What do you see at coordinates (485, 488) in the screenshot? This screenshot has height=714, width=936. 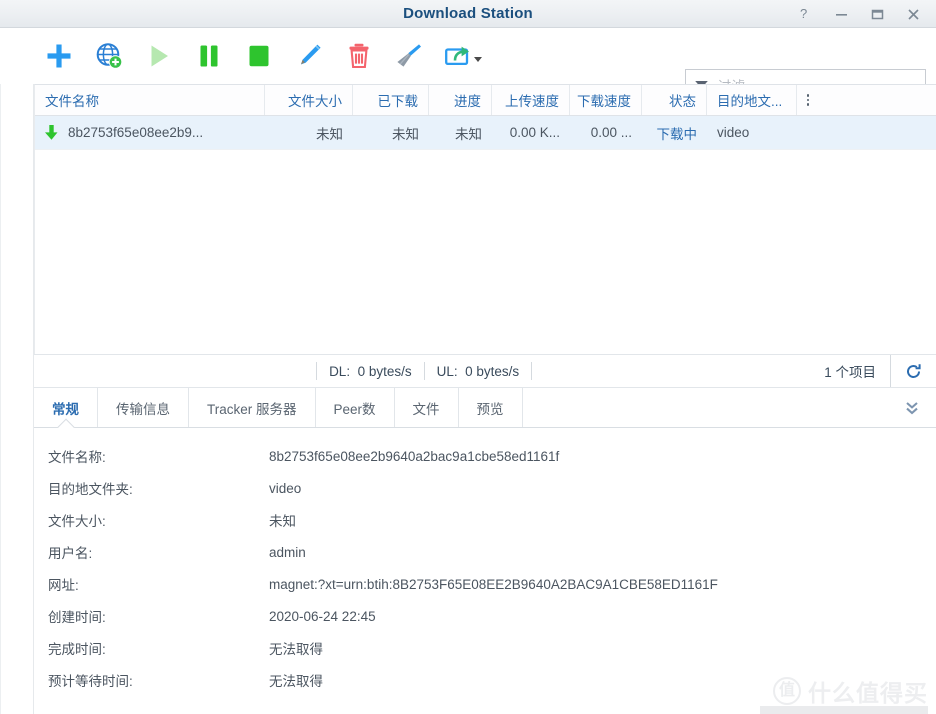 I see `detail-row: 目的地文件夹: video` at bounding box center [485, 488].